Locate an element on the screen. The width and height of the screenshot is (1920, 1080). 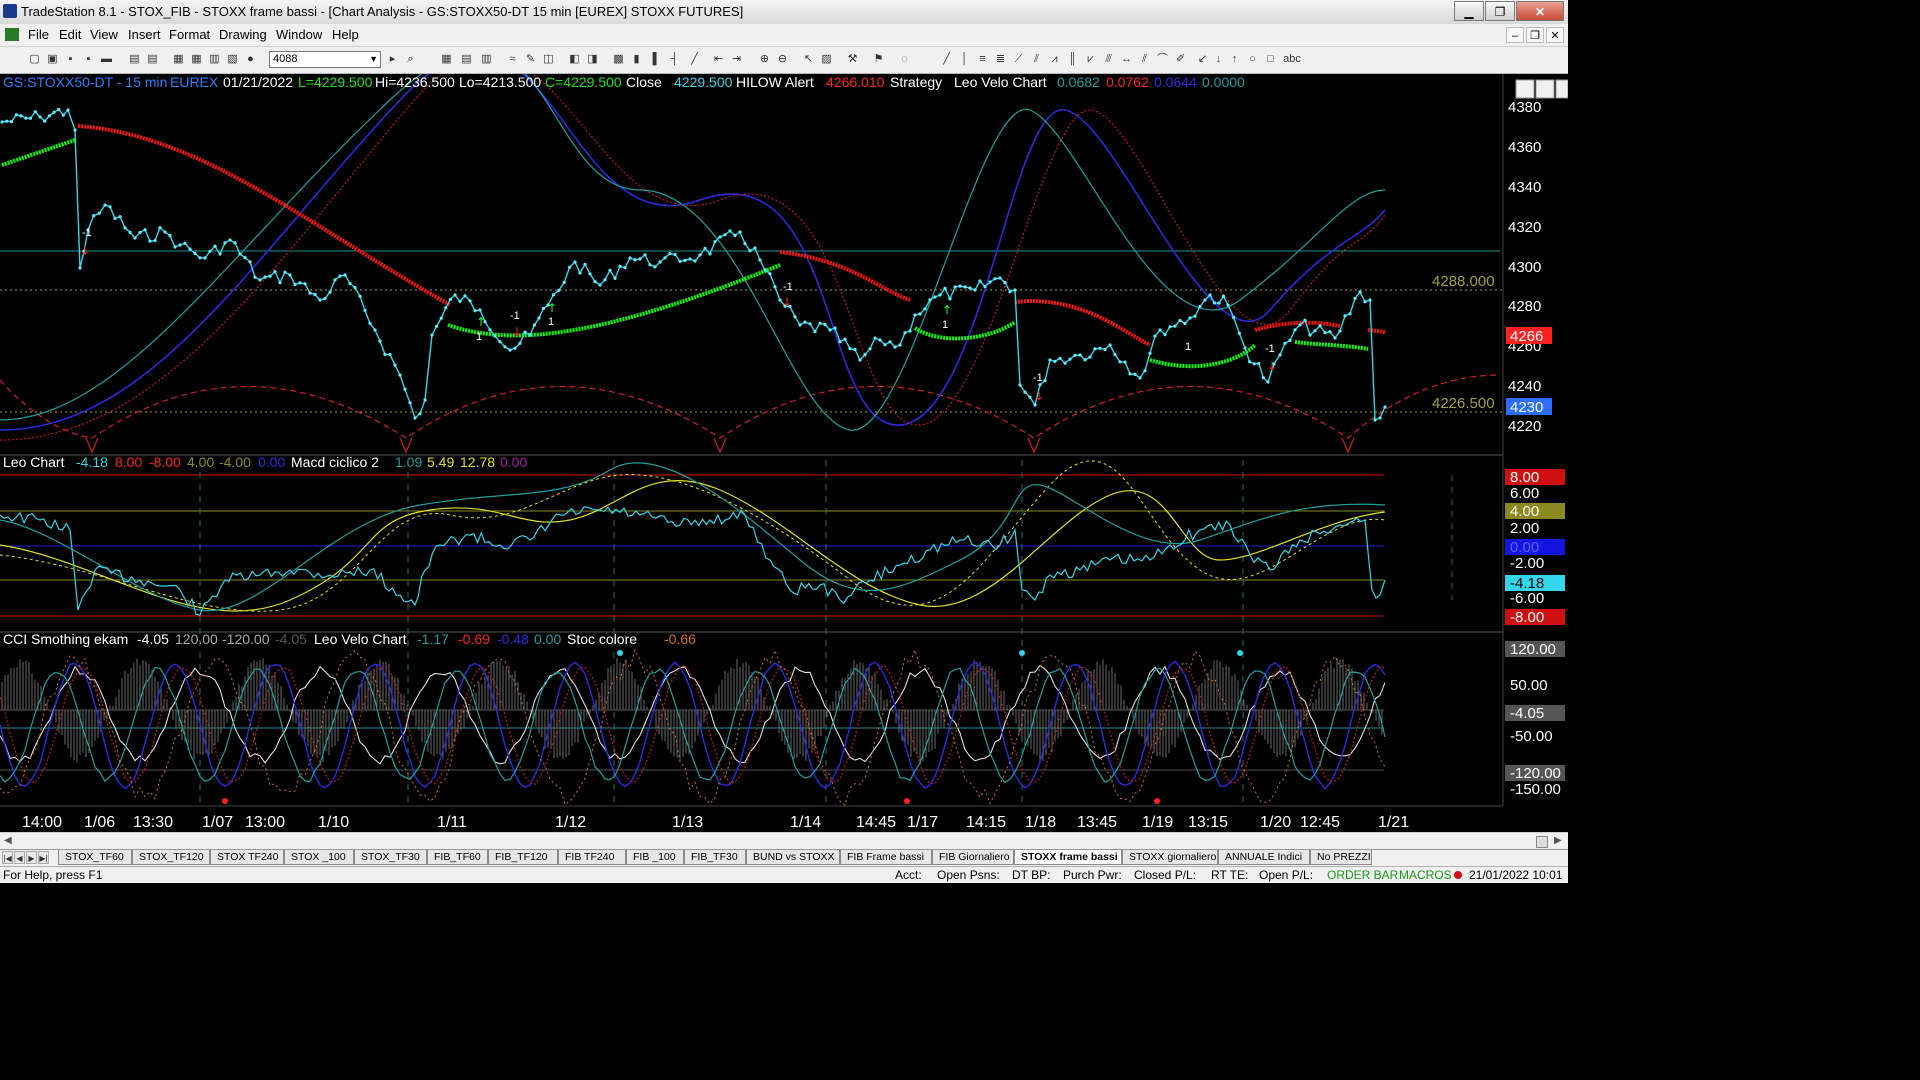
zoom-in-icon: ⊕ is located at coordinates (764, 59).